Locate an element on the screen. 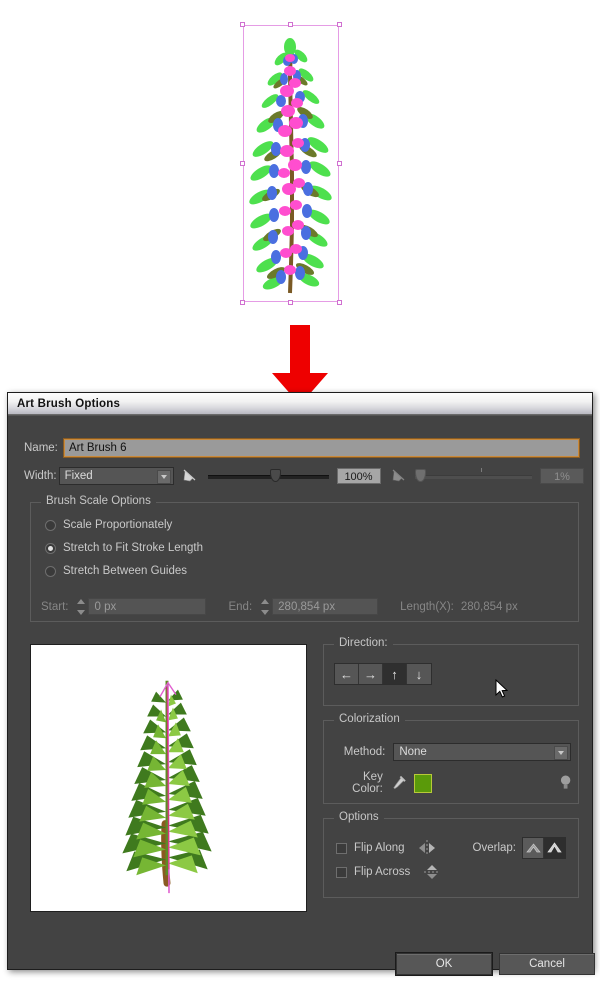 This screenshot has height=991, width=600. direction-left-button: ← is located at coordinates (347, 674).